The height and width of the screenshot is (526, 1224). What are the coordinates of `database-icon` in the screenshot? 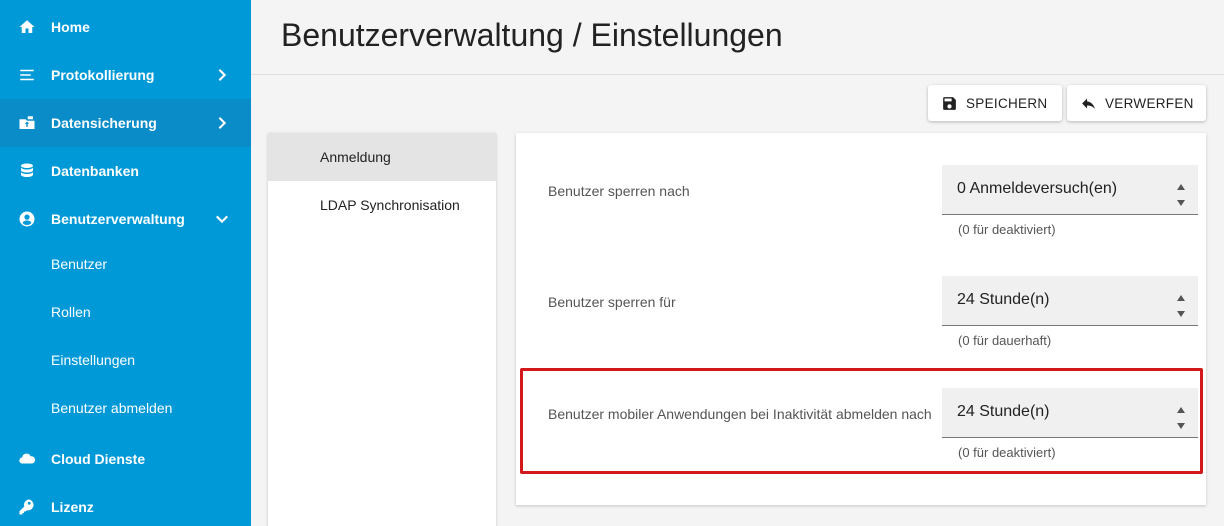 It's located at (27, 171).